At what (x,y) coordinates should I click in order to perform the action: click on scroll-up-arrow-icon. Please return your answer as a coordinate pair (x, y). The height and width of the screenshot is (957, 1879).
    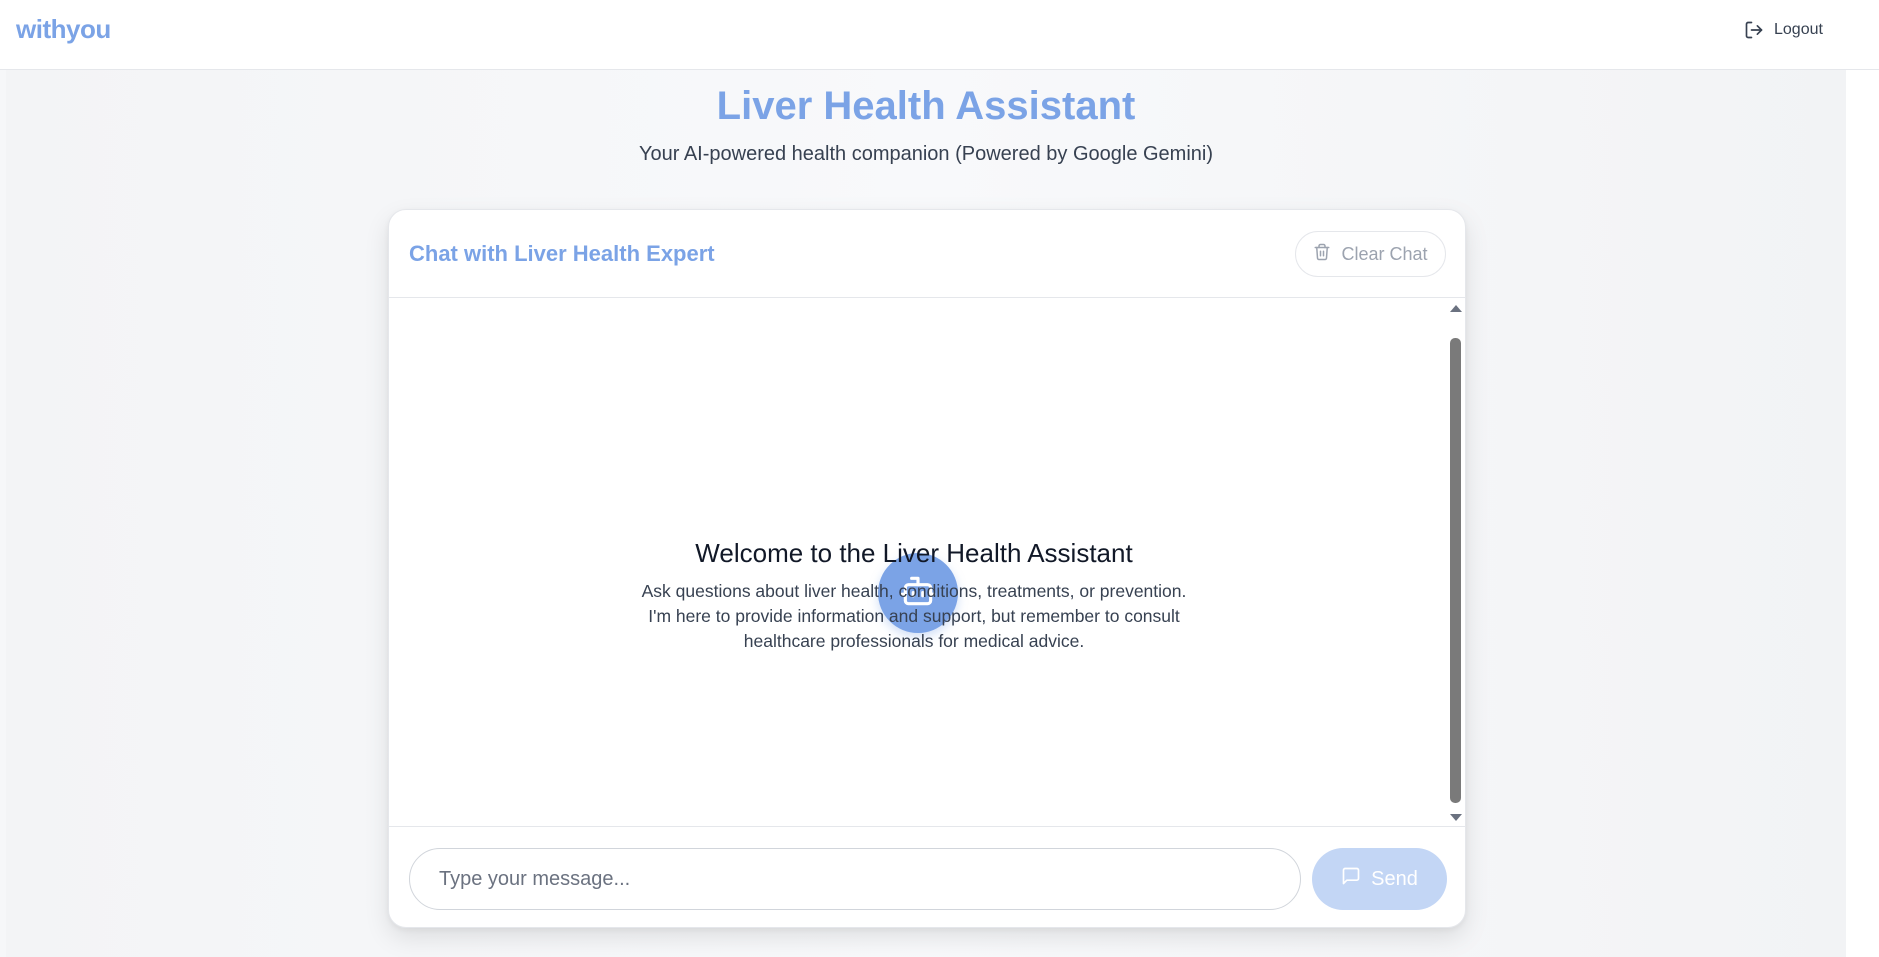
    Looking at the image, I should click on (1456, 308).